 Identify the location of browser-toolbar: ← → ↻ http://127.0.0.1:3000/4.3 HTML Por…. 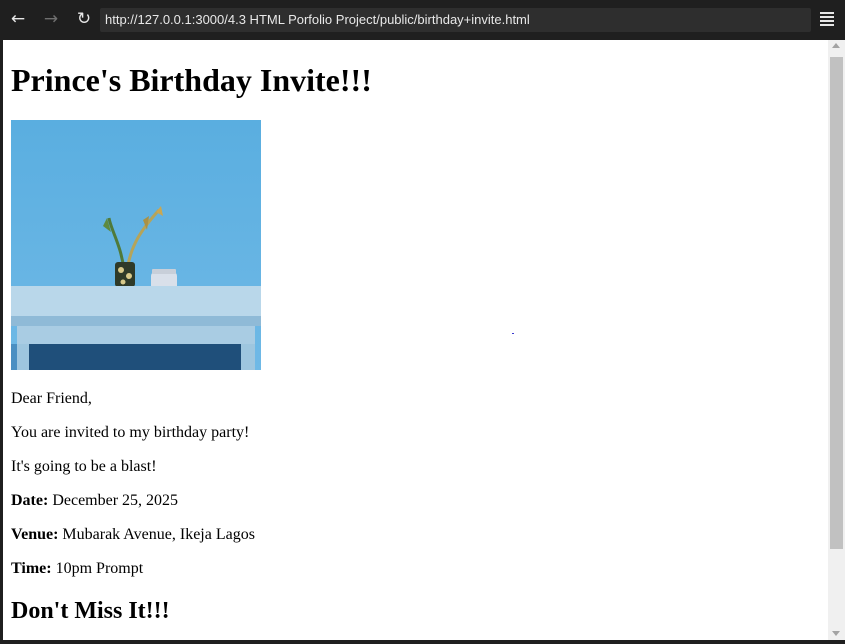
(422, 20).